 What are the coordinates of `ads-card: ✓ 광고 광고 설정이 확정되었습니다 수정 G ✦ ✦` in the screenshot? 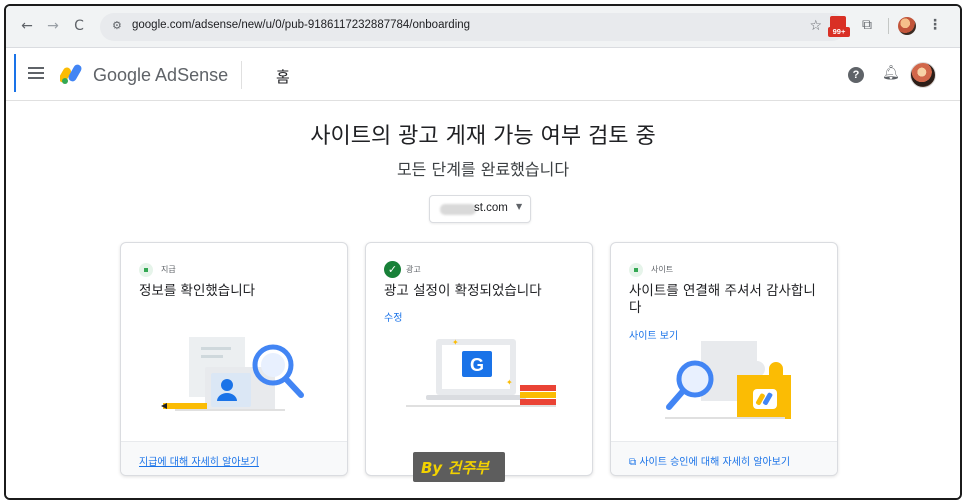 It's located at (479, 359).